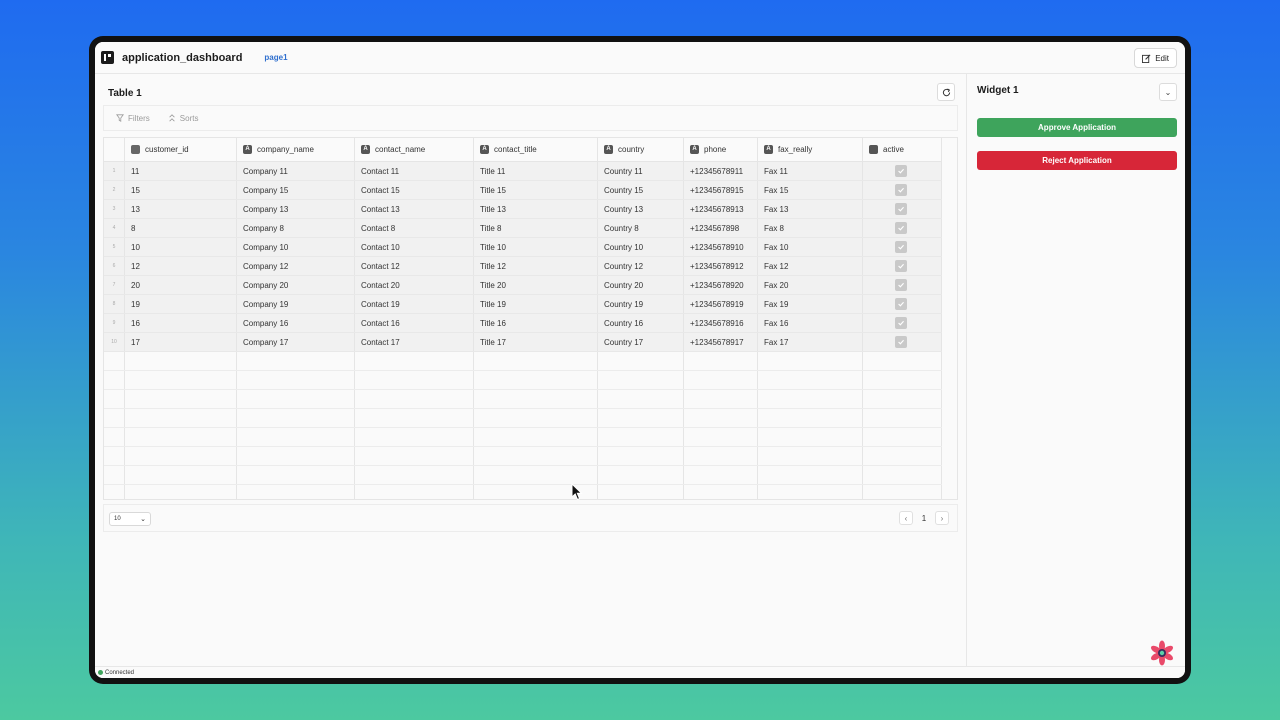  Describe the element at coordinates (536, 266) in the screenshot. I see `cell-contact-title: Title 12` at that location.